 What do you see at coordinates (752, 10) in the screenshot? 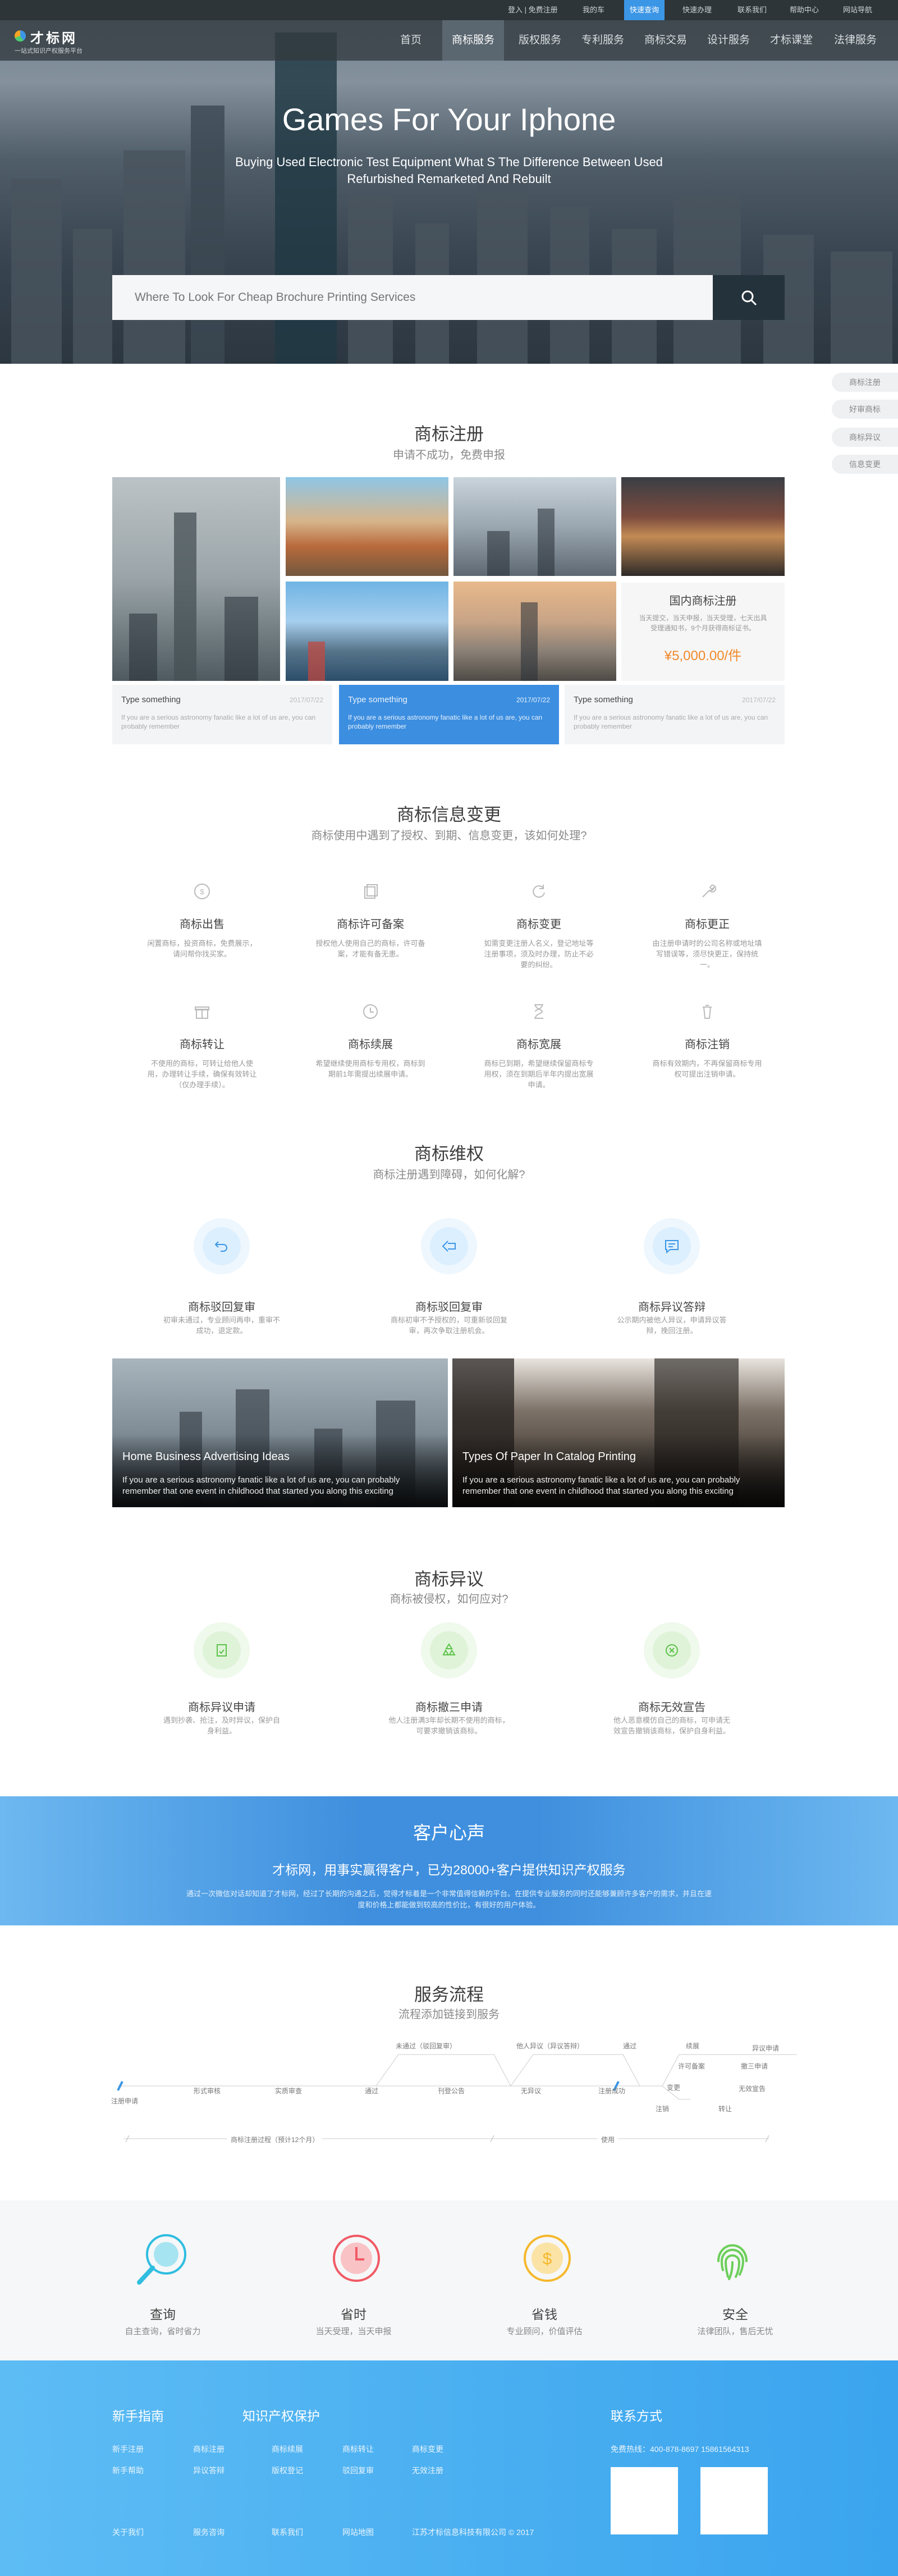
I see `contact-us-link: 联系我们` at bounding box center [752, 10].